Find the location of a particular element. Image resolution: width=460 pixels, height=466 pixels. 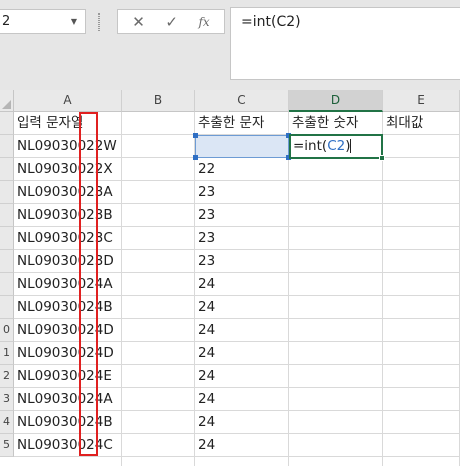

column-header-a: A is located at coordinates (68, 101).